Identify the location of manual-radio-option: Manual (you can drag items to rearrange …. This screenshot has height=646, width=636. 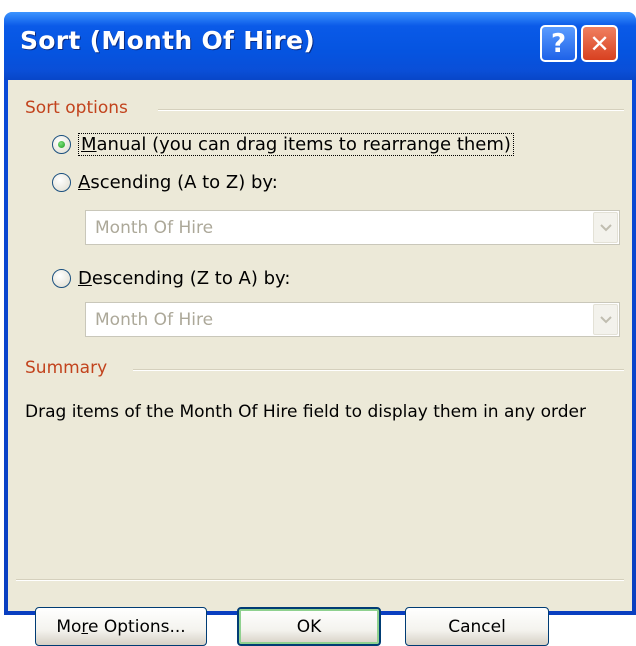
(283, 144).